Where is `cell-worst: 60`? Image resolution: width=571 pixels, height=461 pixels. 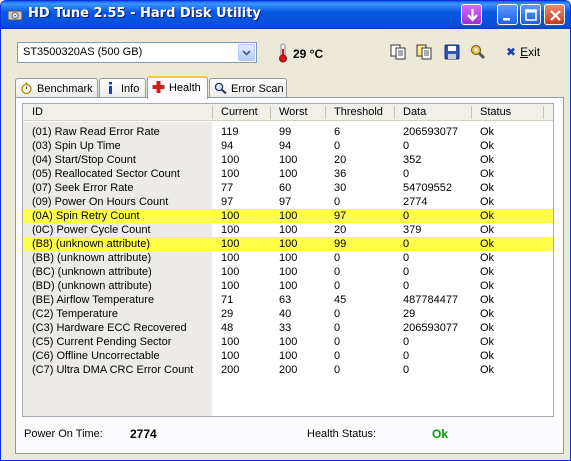
cell-worst: 60 is located at coordinates (285, 188).